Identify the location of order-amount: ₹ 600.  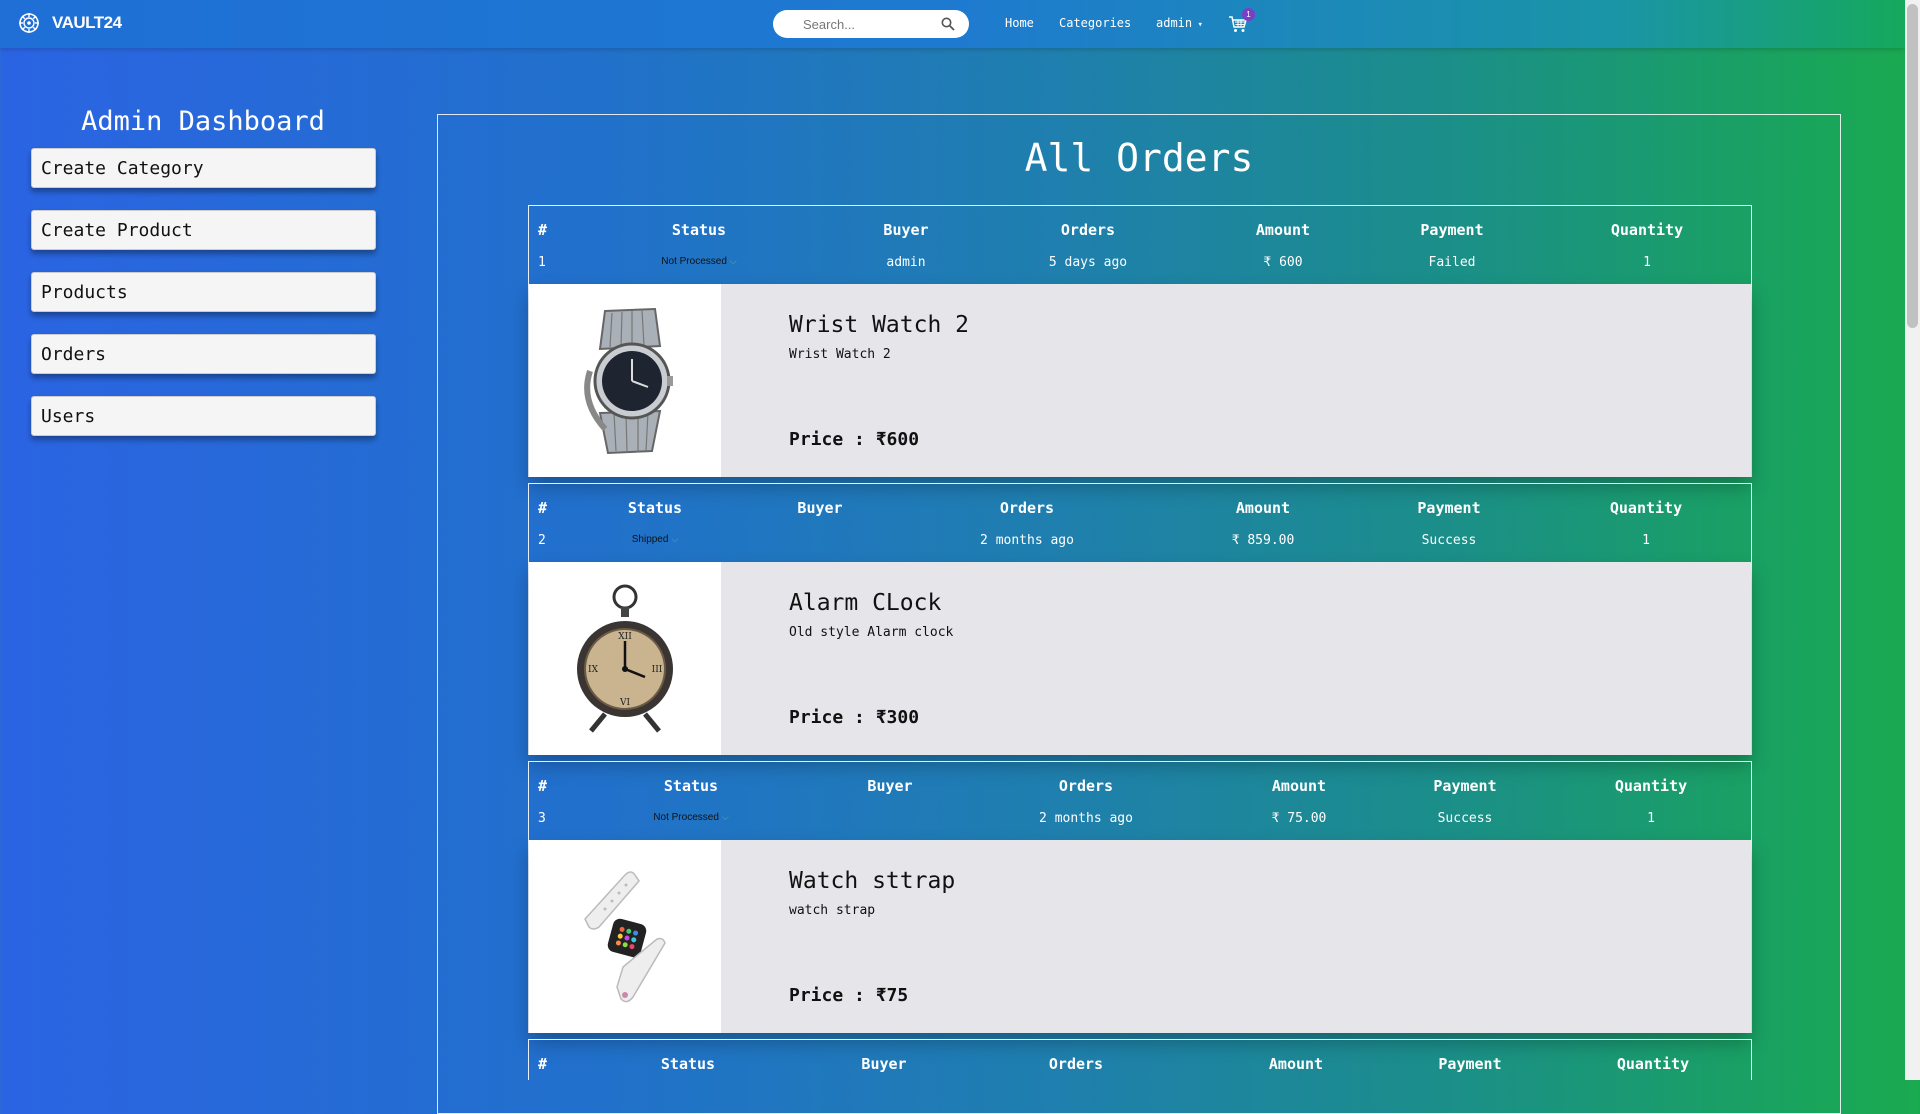
(1283, 262).